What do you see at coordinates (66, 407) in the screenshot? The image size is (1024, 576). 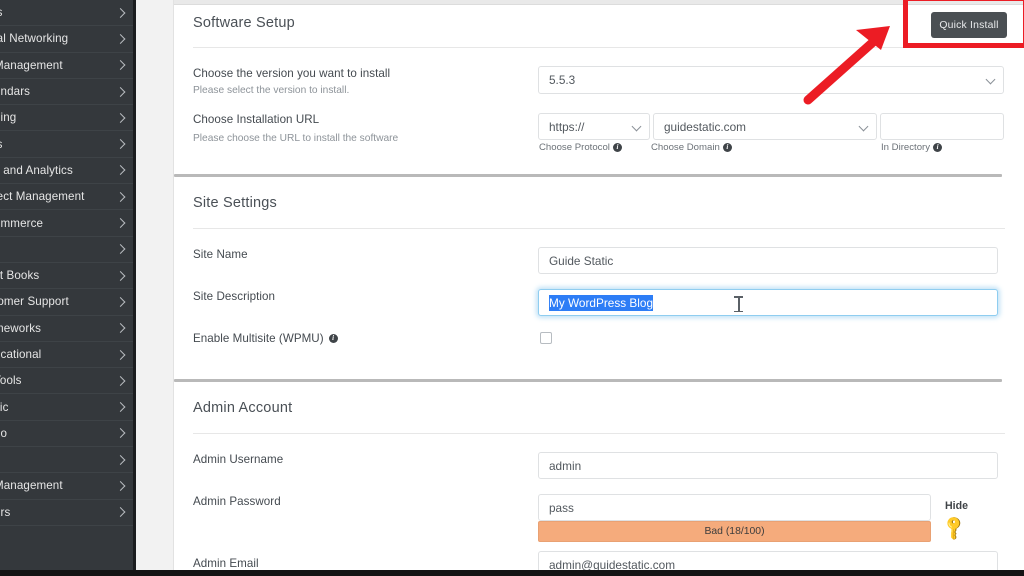 I see `sidebar-item-16: sic` at bounding box center [66, 407].